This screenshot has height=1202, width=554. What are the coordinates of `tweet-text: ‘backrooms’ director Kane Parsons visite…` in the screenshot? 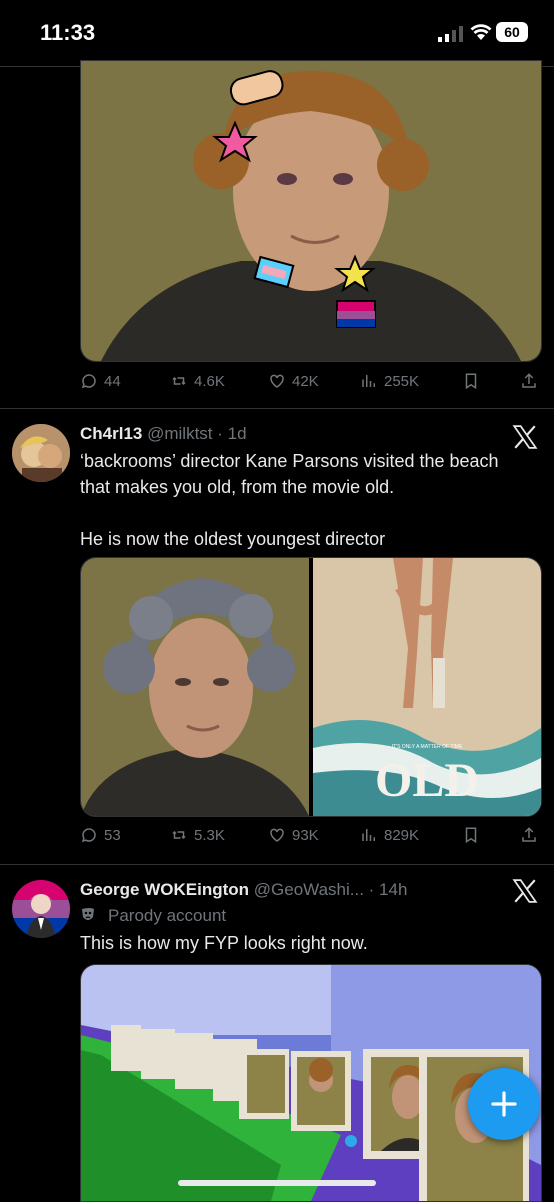 It's located at (289, 500).